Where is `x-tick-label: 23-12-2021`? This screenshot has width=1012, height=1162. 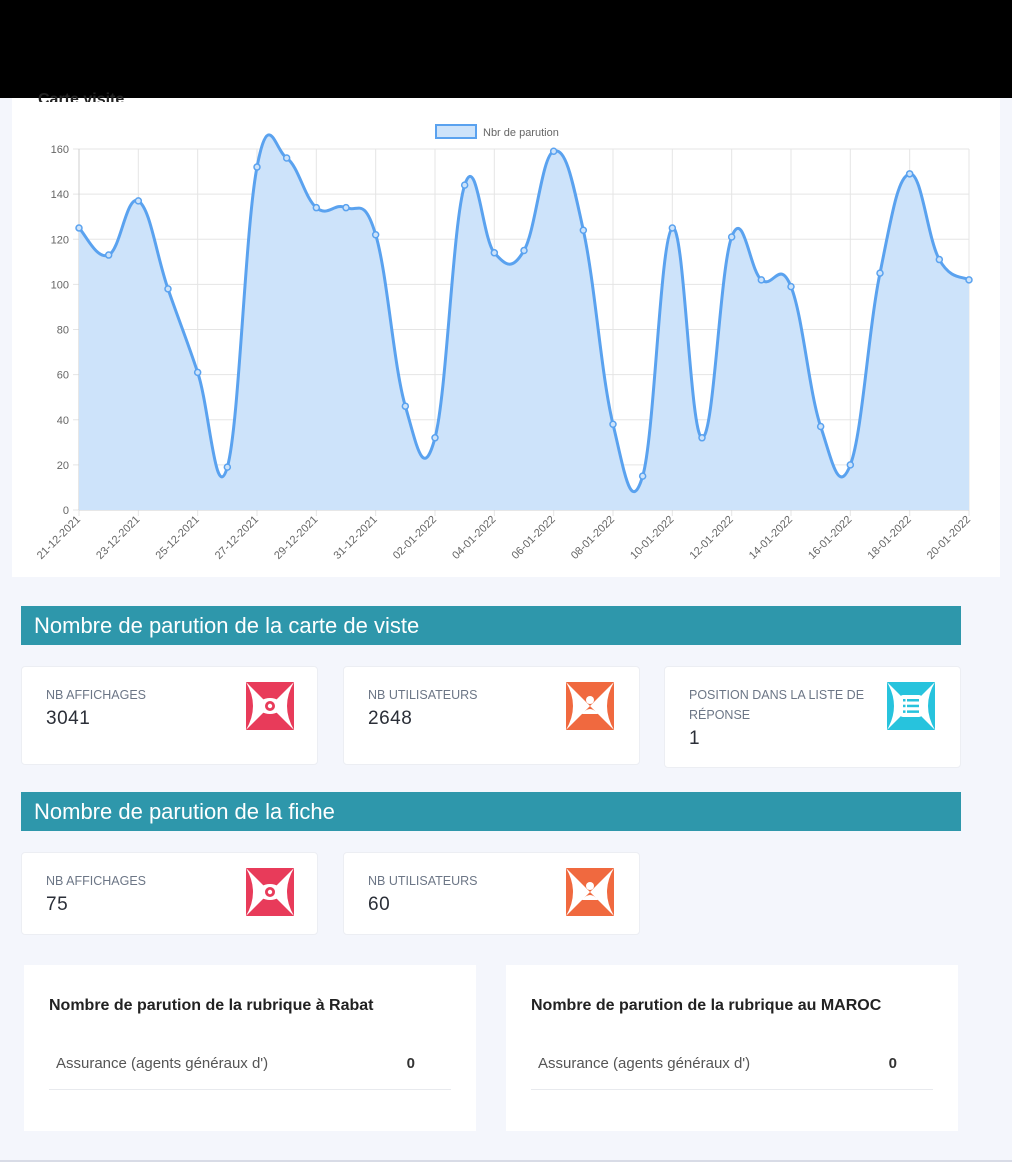 x-tick-label: 23-12-2021 is located at coordinates (118, 538).